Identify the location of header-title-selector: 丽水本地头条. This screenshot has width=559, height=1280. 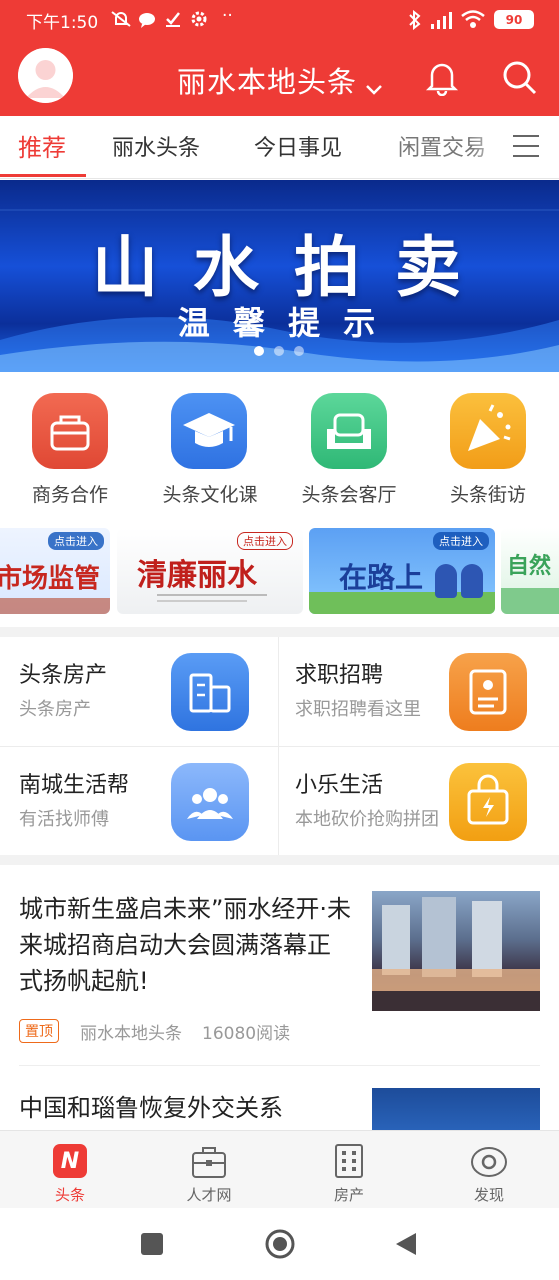
(280, 80).